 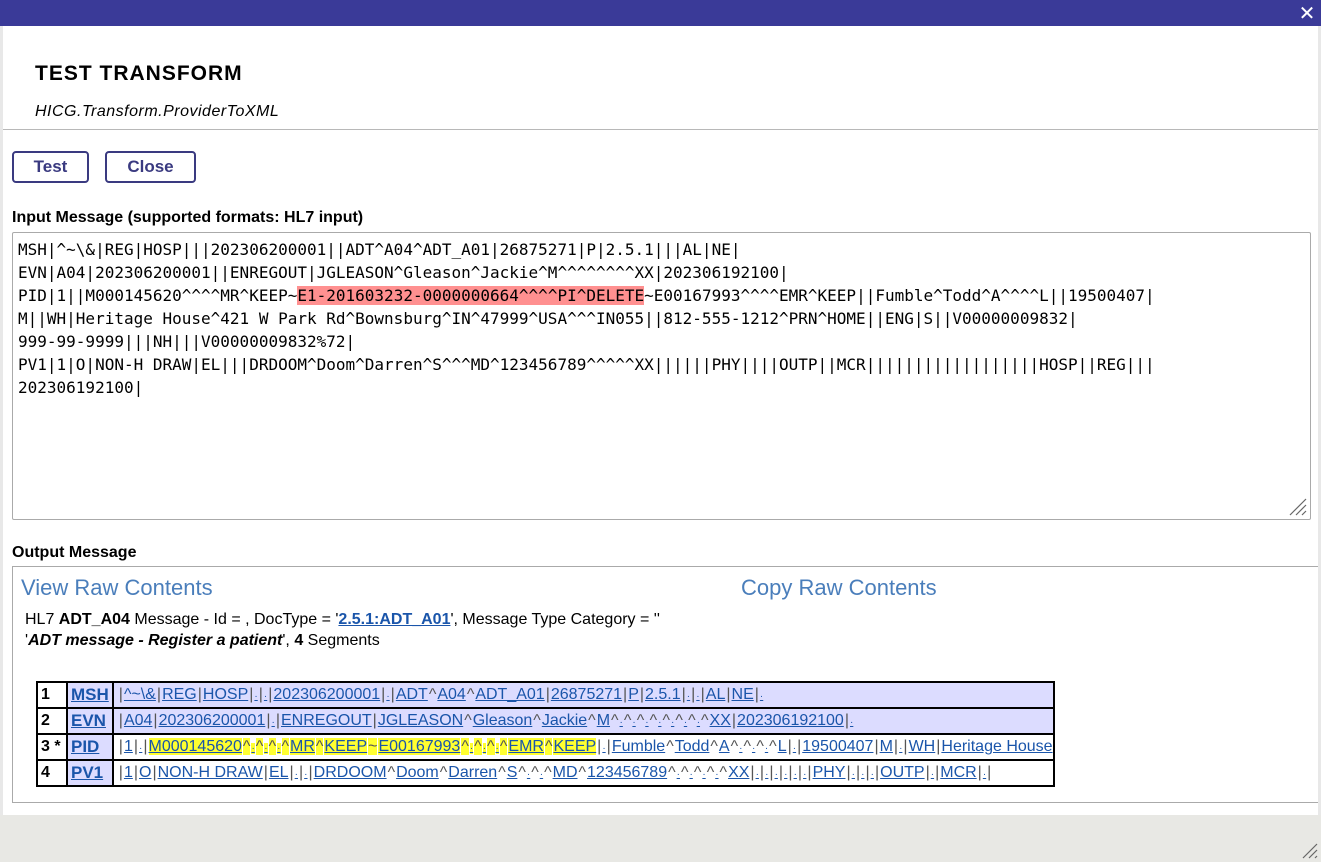 I want to click on view-raw-contents-link: View Raw Contents, so click(x=117, y=588).